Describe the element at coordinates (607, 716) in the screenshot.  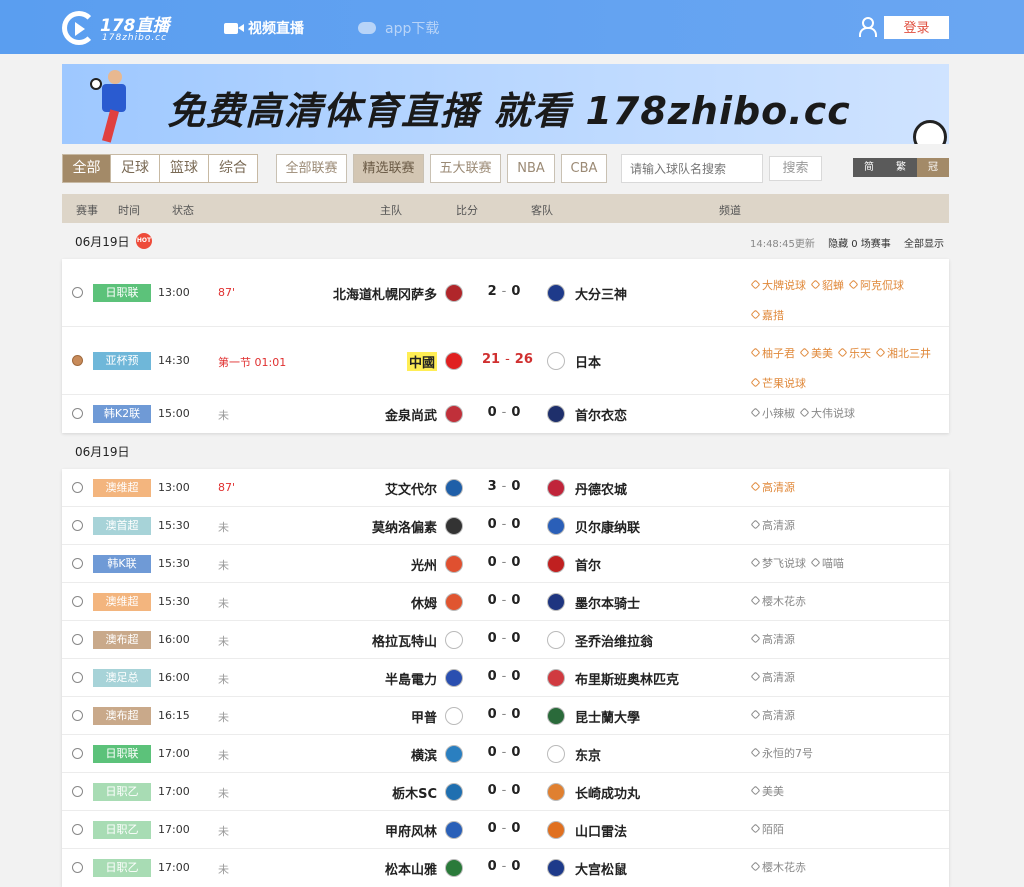
I see `away-team: 昆士蘭大學` at that location.